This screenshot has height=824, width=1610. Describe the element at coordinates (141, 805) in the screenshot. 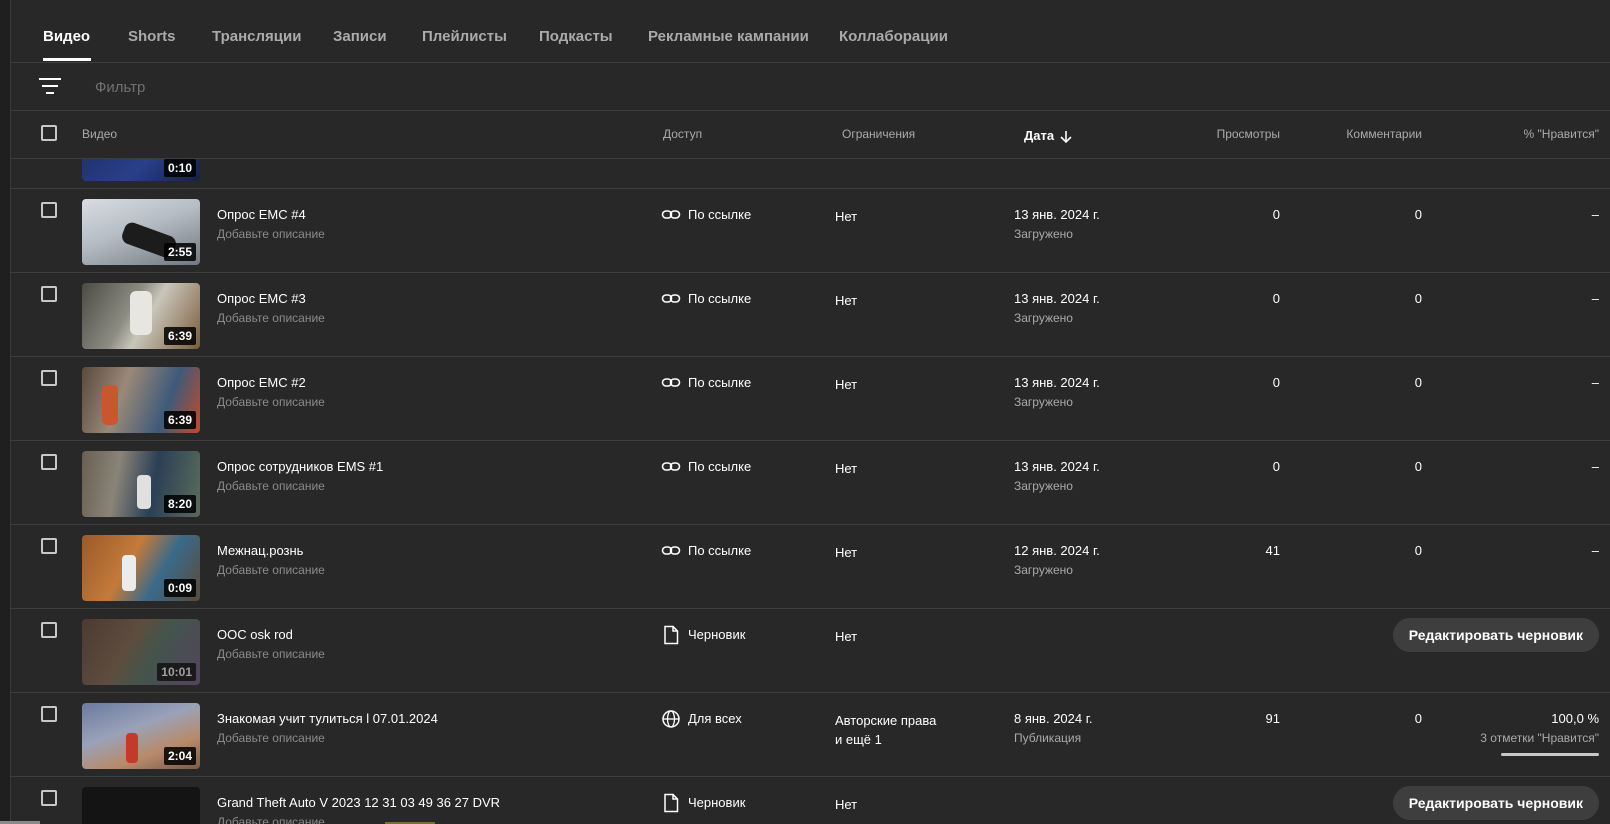

I see `video-thumbnail` at that location.